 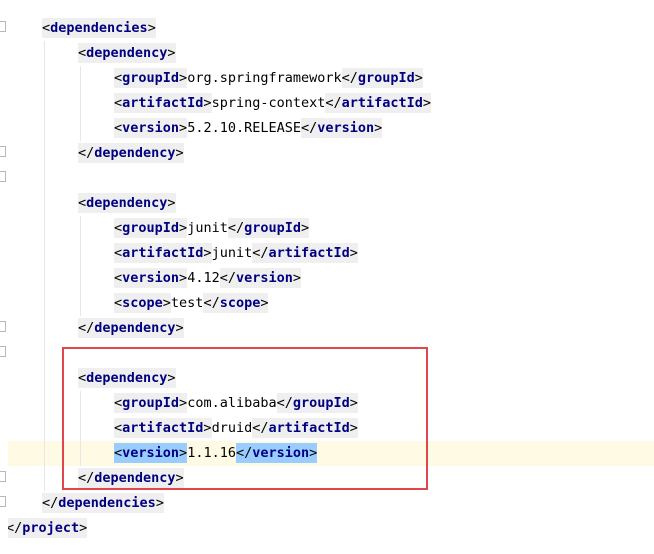 I want to click on code-line: <artifactId>junit</artifactId>, so click(x=327, y=253).